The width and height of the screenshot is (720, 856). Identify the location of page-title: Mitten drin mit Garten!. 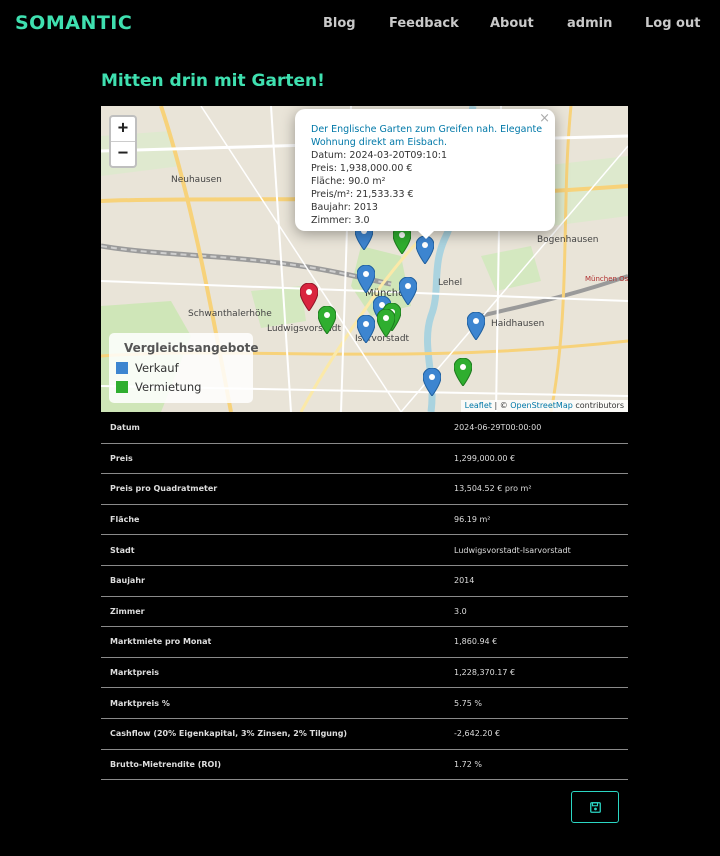
(213, 81).